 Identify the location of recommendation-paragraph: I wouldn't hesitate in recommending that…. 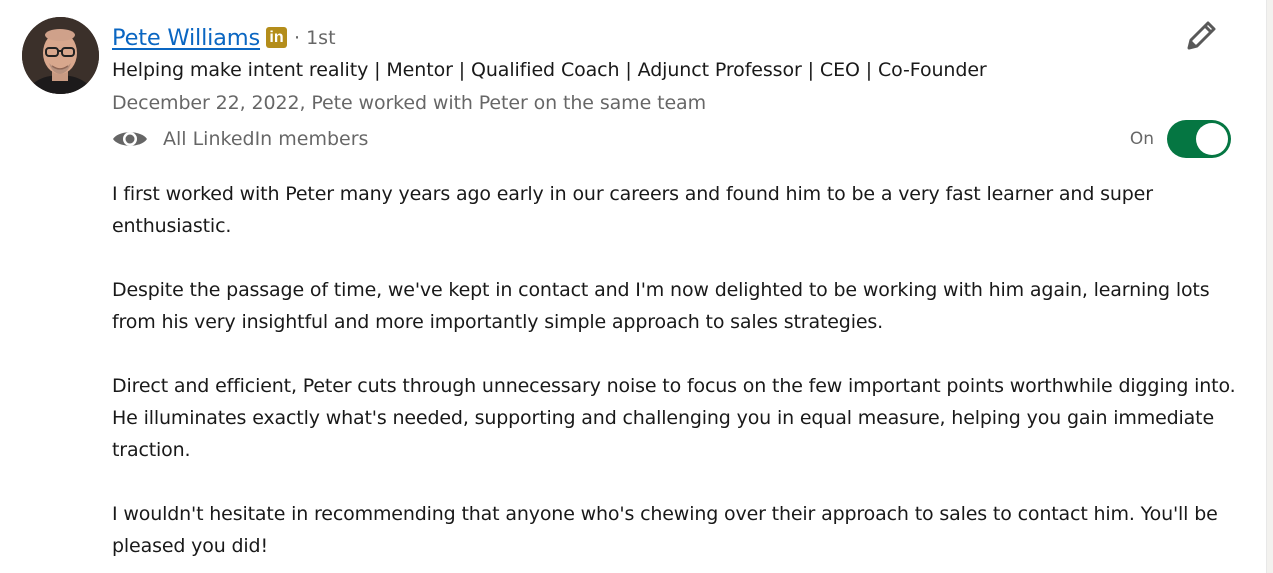
(665, 530).